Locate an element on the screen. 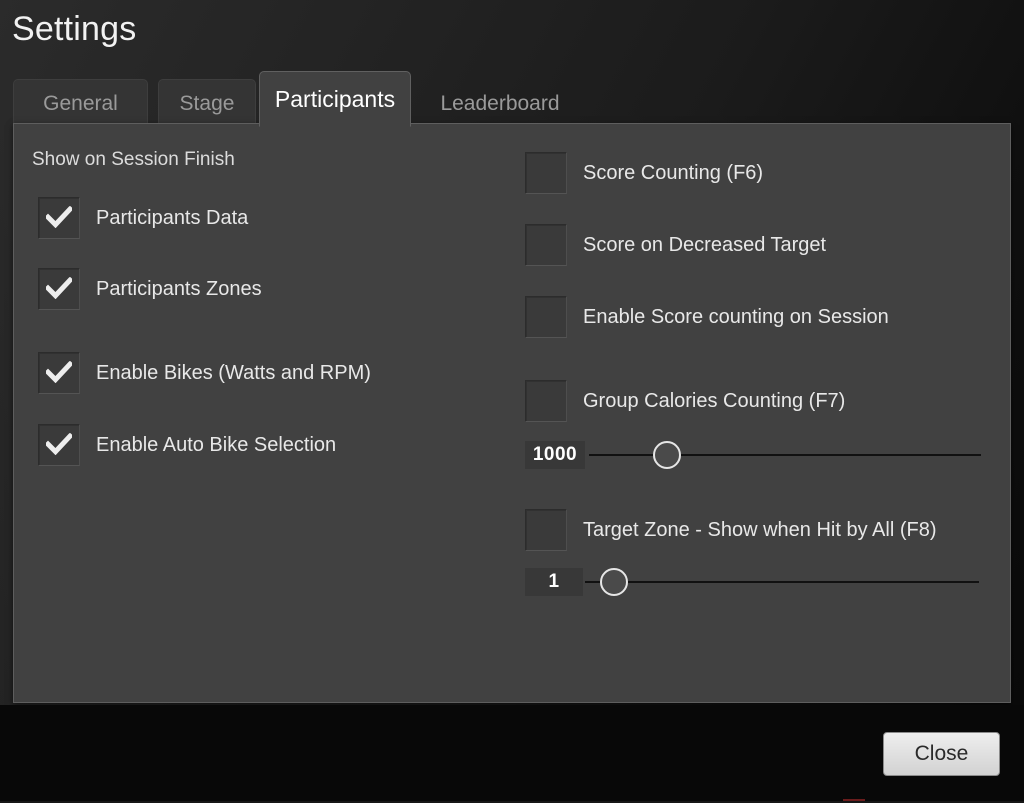 The image size is (1024, 803). checkbox-label-enable-bikes: Enable Bikes (Watts and RPM) is located at coordinates (233, 372).